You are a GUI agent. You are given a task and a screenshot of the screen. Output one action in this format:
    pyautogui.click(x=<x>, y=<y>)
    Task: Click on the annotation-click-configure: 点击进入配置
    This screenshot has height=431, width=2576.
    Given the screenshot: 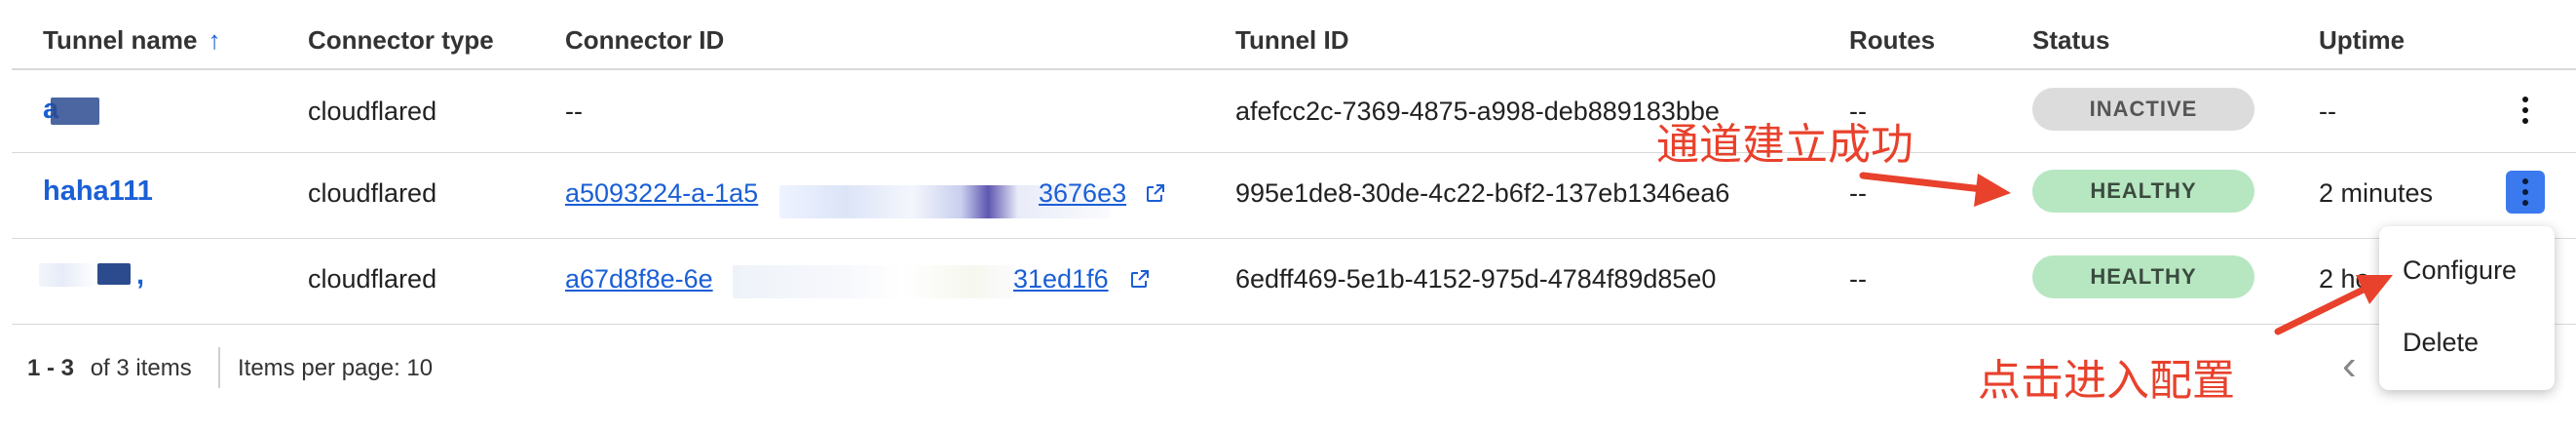 What is the action you would take?
    pyautogui.click(x=2106, y=381)
    